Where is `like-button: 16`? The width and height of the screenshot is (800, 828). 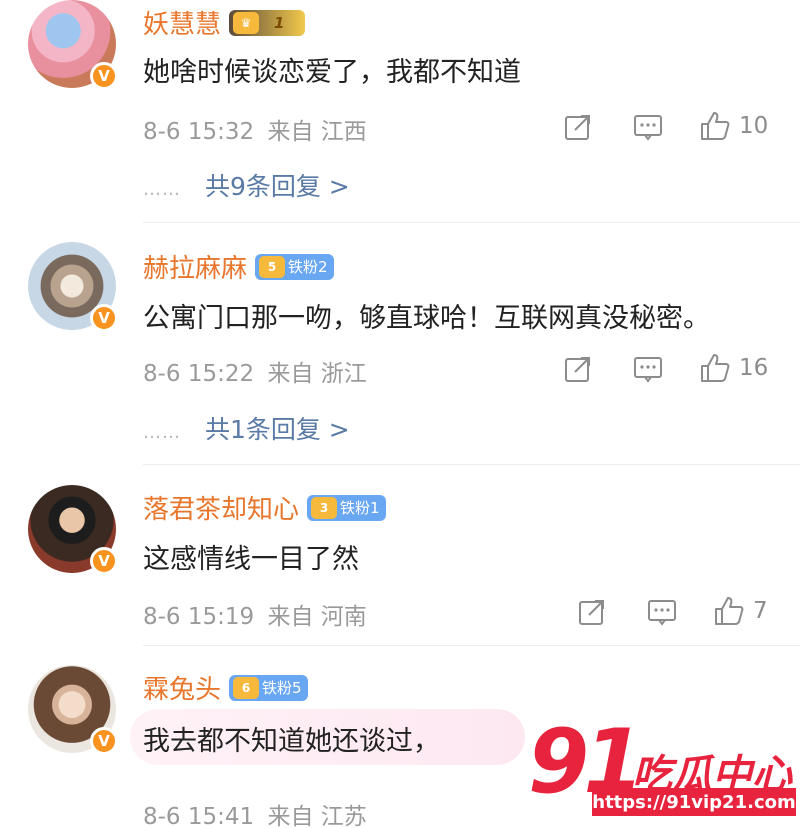 like-button: 16 is located at coordinates (733, 368).